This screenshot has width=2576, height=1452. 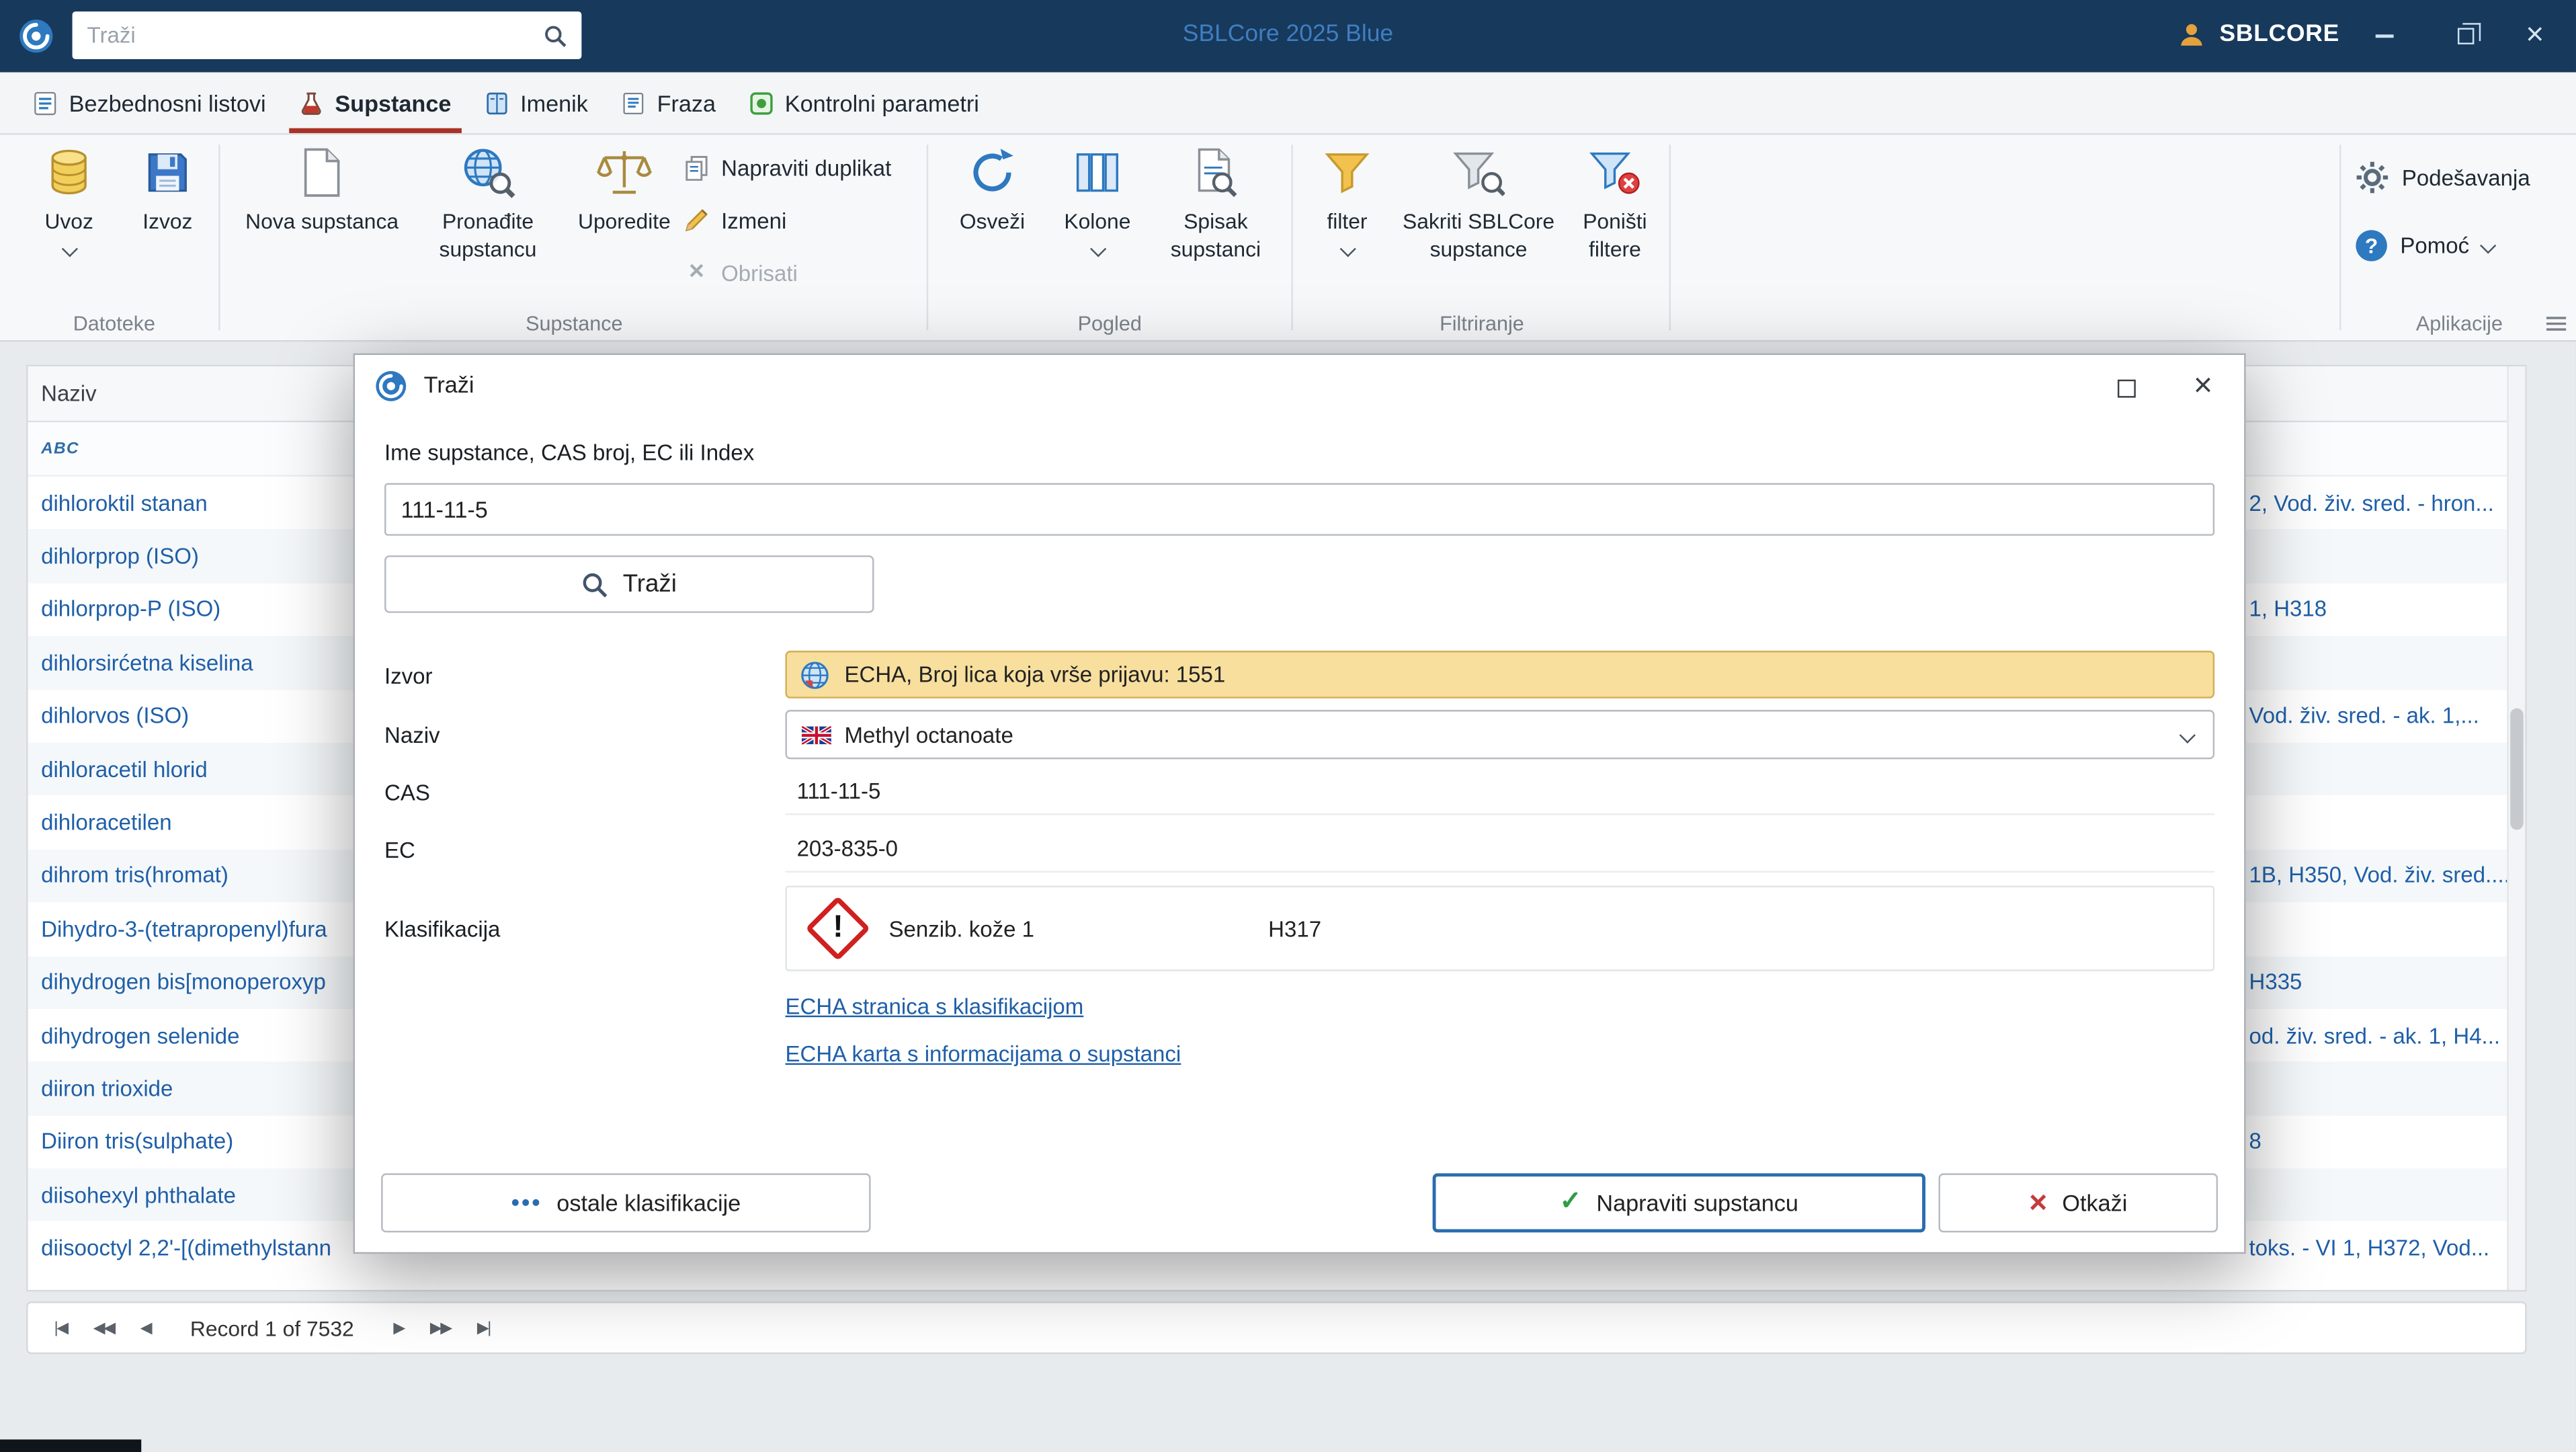 What do you see at coordinates (487, 172) in the screenshot?
I see `globe-search-icon` at bounding box center [487, 172].